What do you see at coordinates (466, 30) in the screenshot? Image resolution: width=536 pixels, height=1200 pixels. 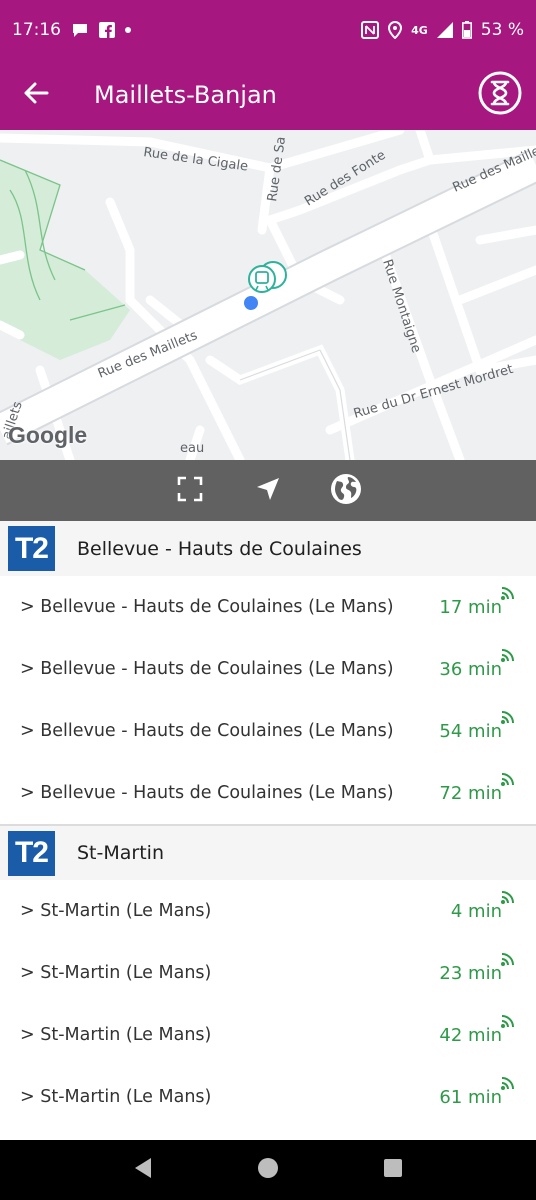 I see `battery-icon` at bounding box center [466, 30].